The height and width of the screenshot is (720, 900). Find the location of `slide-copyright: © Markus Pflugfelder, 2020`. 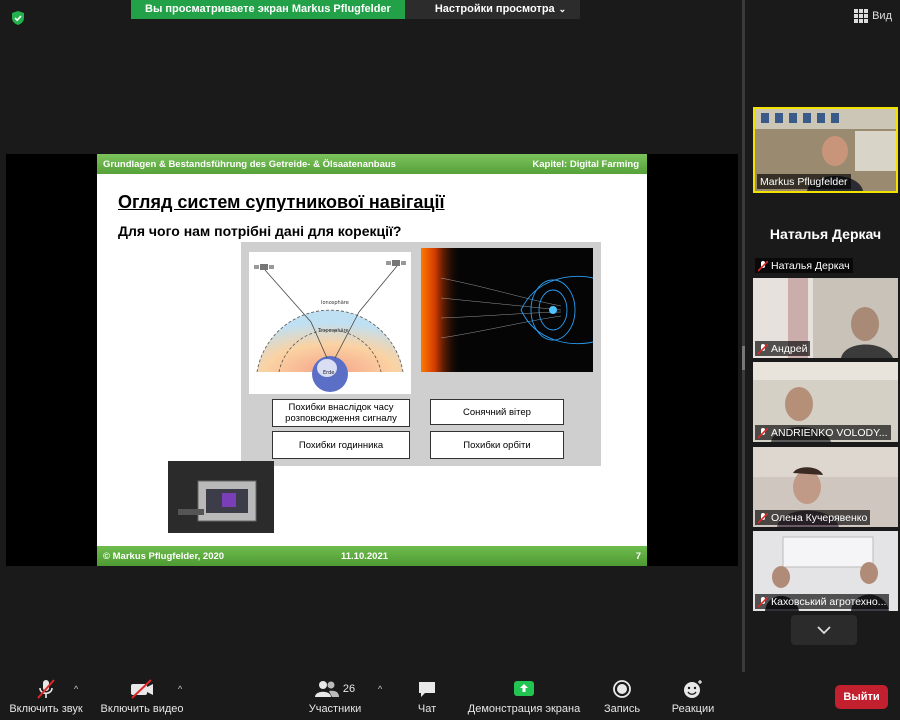

slide-copyright: © Markus Pflugfelder, 2020 is located at coordinates (164, 556).